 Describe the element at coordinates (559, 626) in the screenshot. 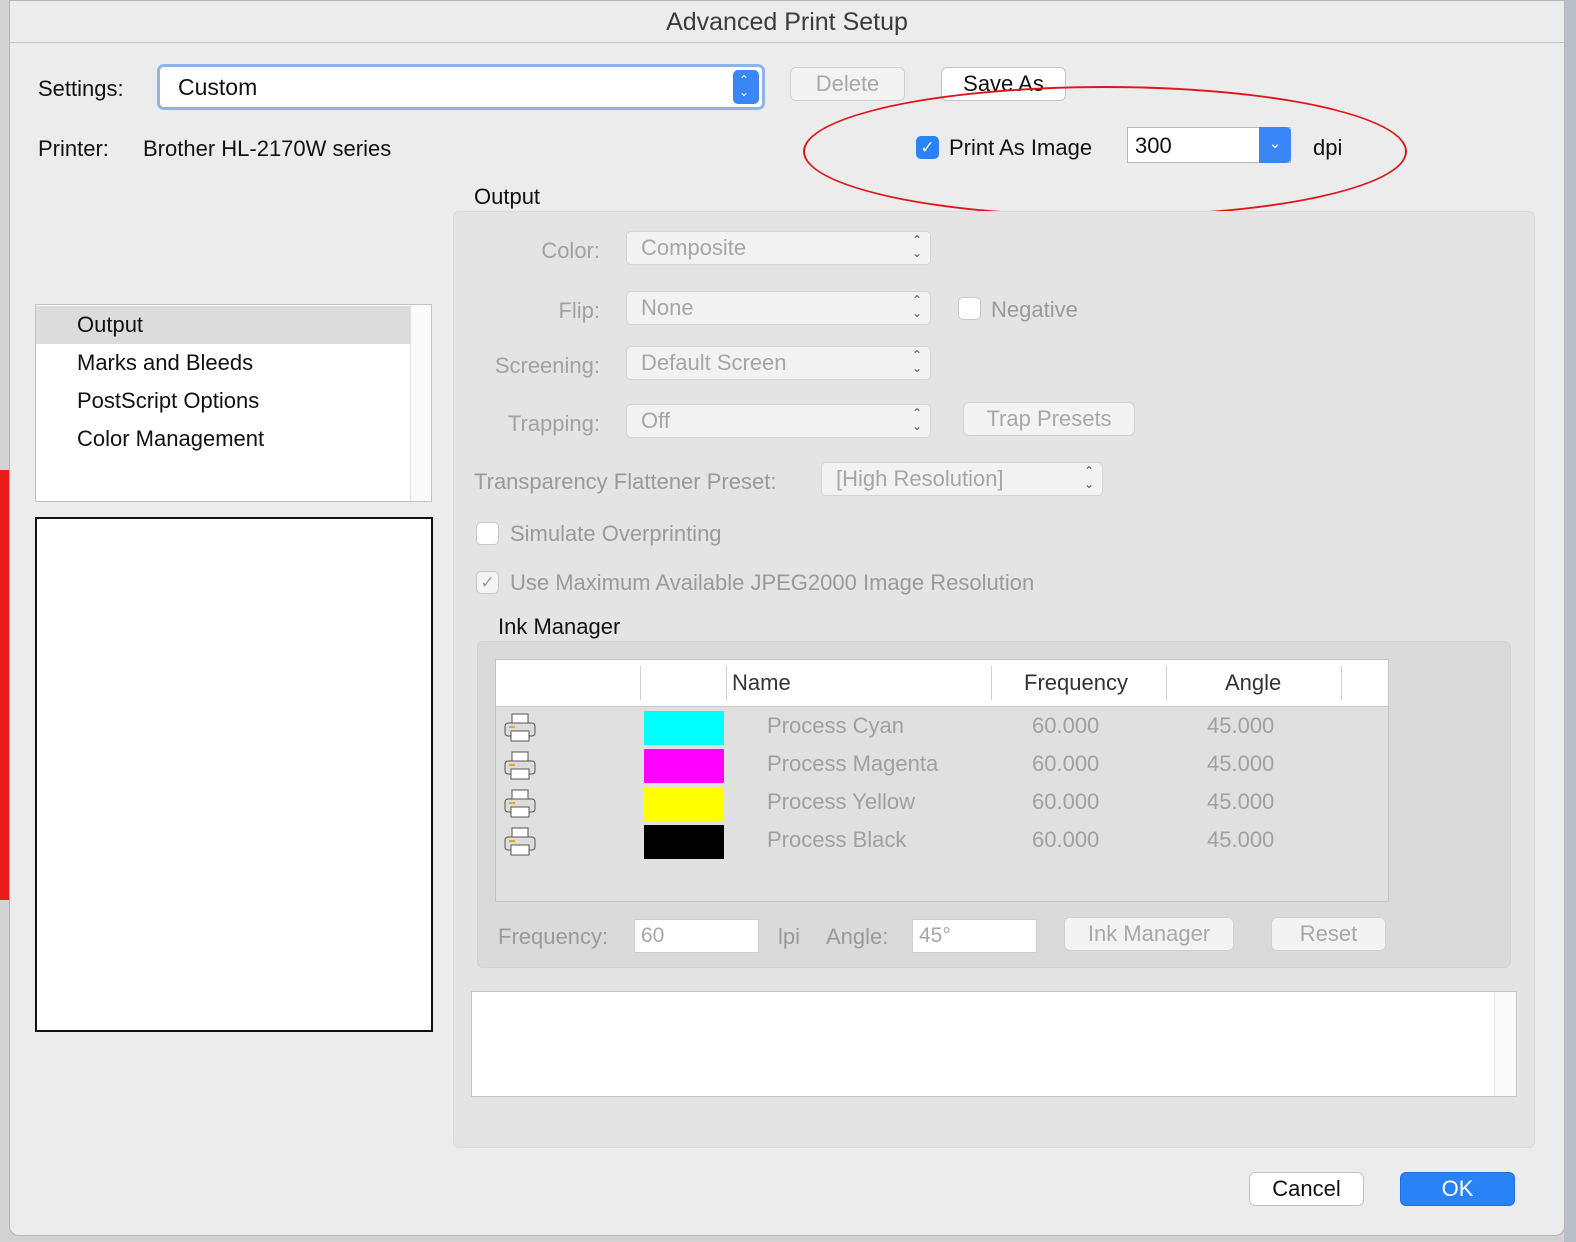

I see `ink-manager-heading: Ink Manager` at that location.